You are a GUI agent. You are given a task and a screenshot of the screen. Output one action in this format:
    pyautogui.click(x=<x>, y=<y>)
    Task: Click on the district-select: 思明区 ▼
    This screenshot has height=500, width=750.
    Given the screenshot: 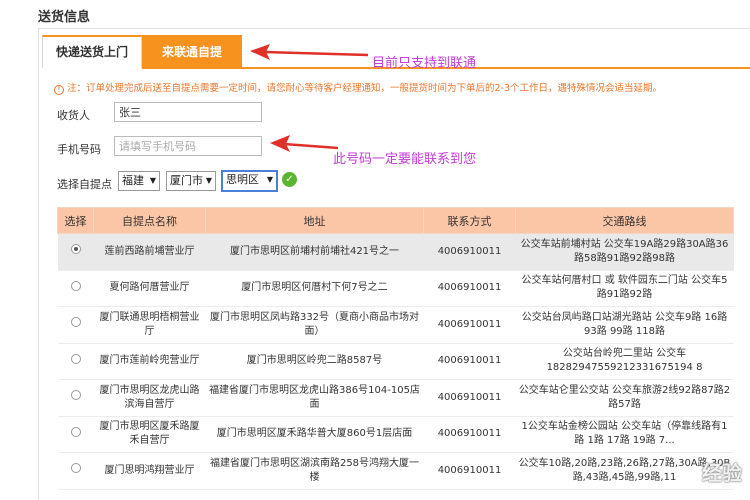 What is the action you would take?
    pyautogui.click(x=249, y=181)
    